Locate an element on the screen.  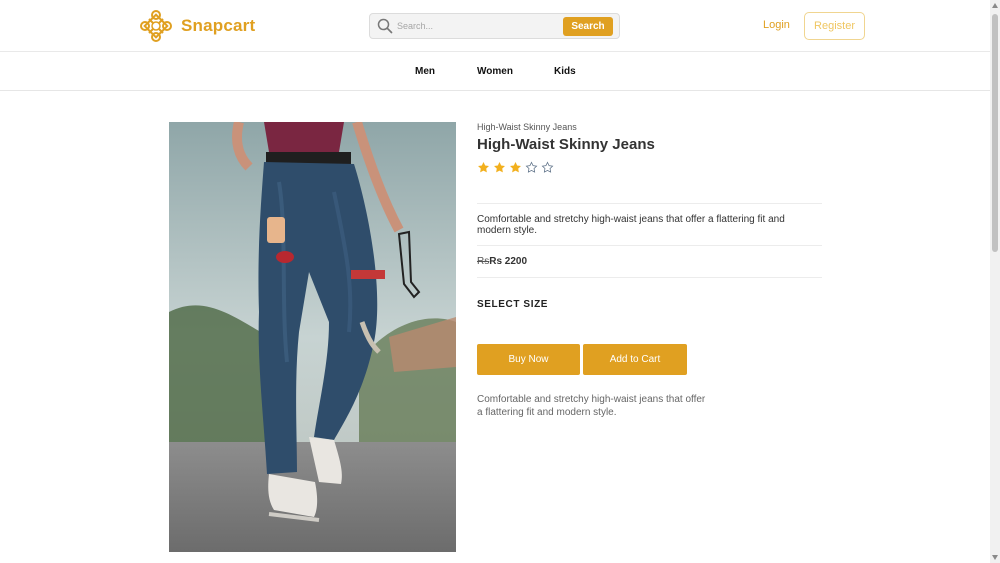
scroll-down-arrow-icon is located at coordinates (995, 557).